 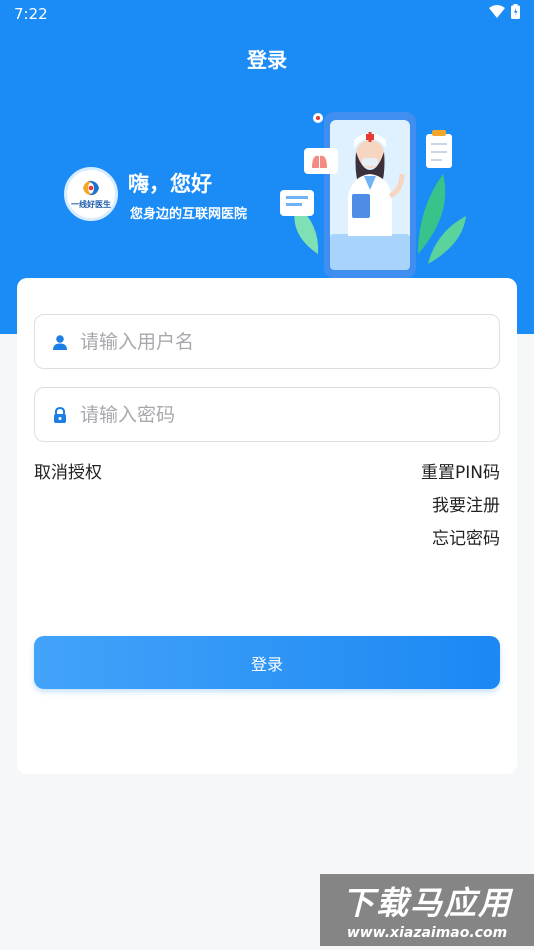 I want to click on wifi-icon, so click(x=497, y=11).